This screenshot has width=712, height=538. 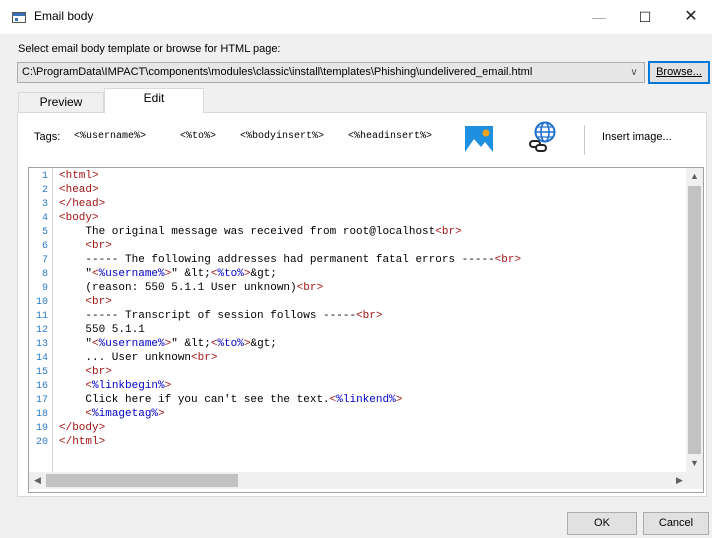 What do you see at coordinates (41, 428) in the screenshot?
I see `line-number: 19` at bounding box center [41, 428].